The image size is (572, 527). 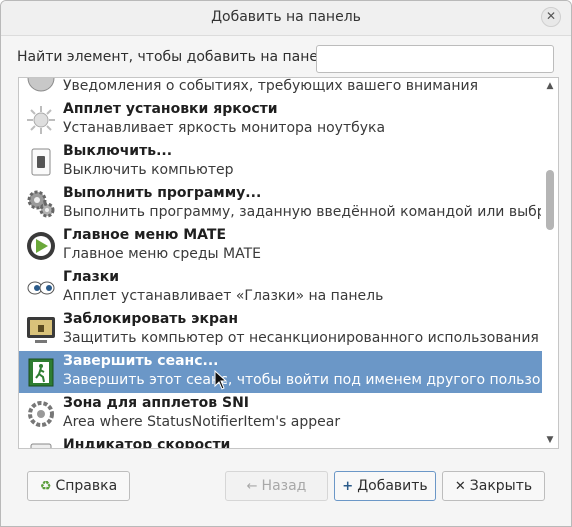 What do you see at coordinates (221, 380) in the screenshot?
I see `mouse-cursor-icon` at bounding box center [221, 380].